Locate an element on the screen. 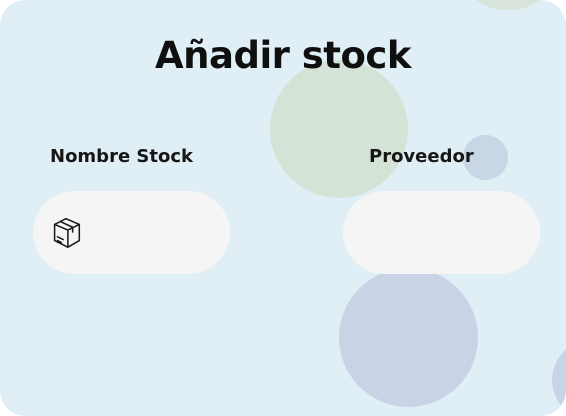 Image resolution: width=566 pixels, height=416 pixels. package-box-icon is located at coordinates (67, 232).